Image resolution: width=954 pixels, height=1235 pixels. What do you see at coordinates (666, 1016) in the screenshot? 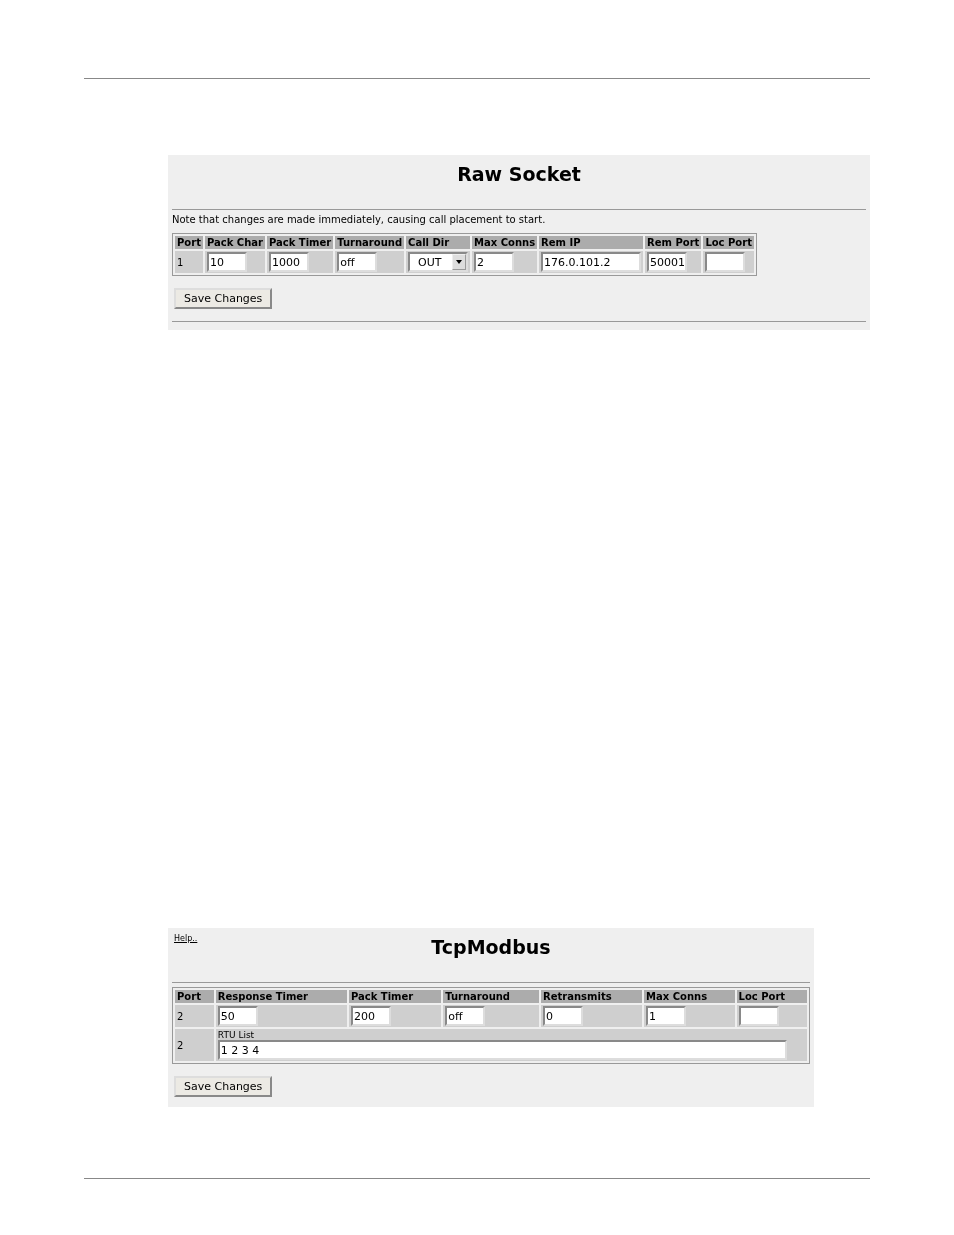
I see `input-field: 1` at bounding box center [666, 1016].